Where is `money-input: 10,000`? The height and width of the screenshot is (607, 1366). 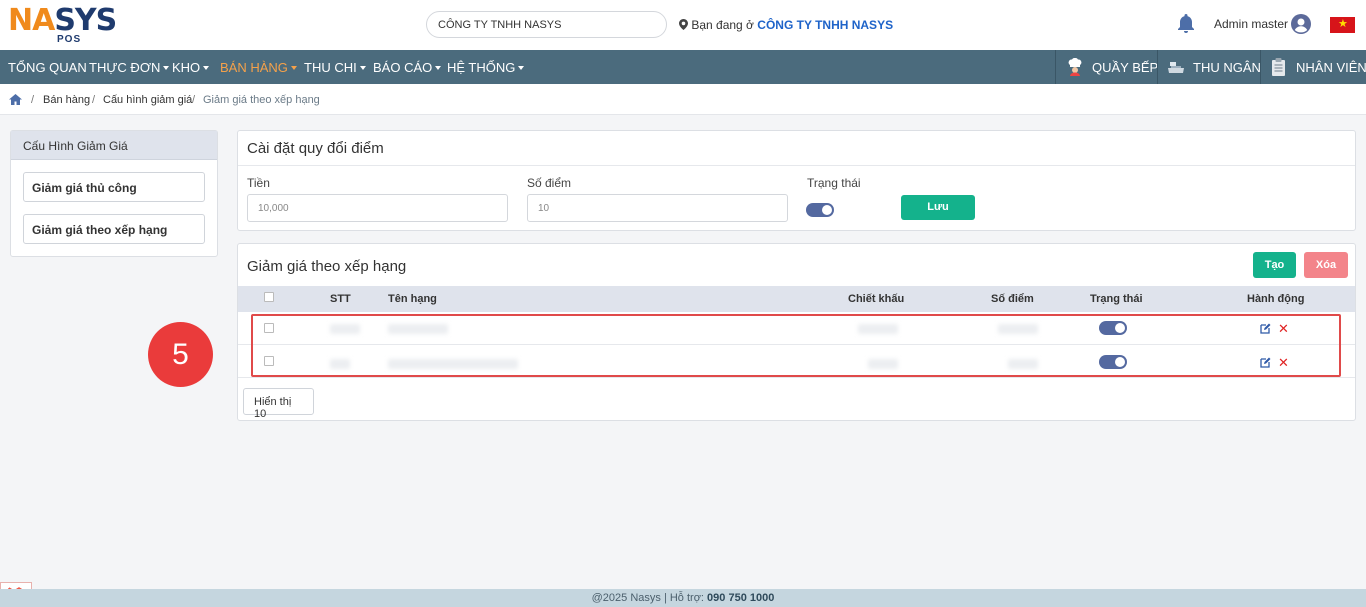
money-input: 10,000 is located at coordinates (377, 208).